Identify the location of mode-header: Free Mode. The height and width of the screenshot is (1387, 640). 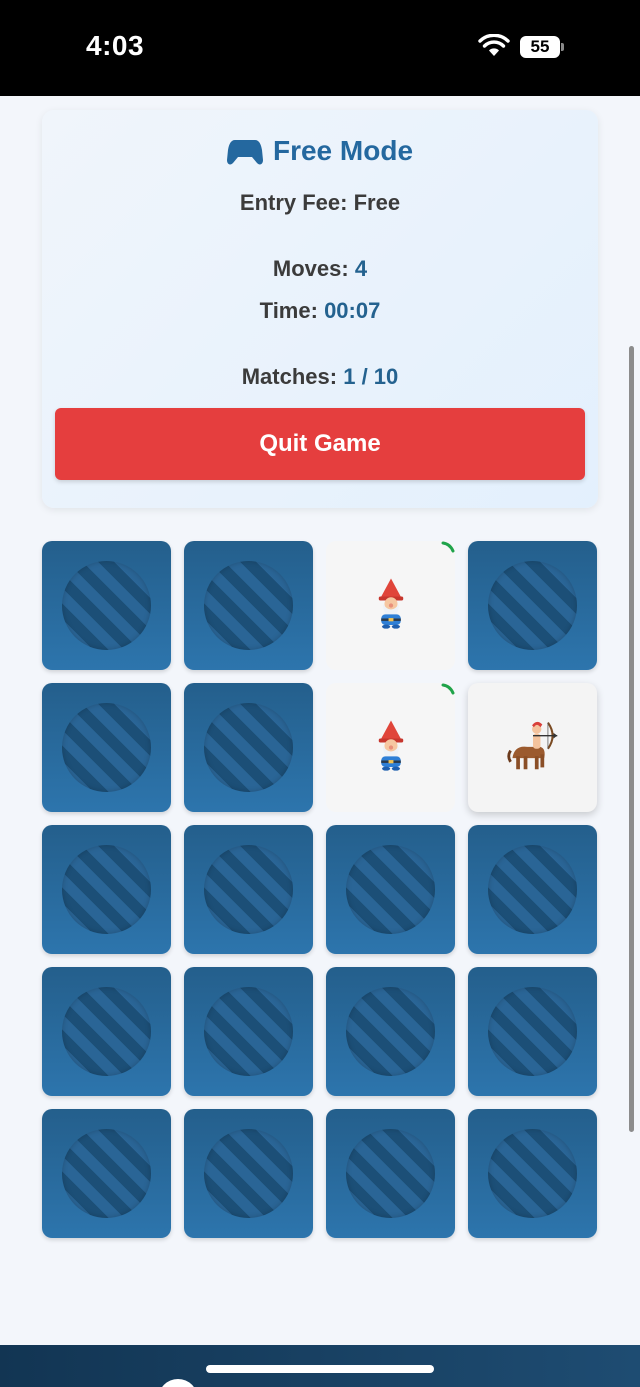
(320, 151).